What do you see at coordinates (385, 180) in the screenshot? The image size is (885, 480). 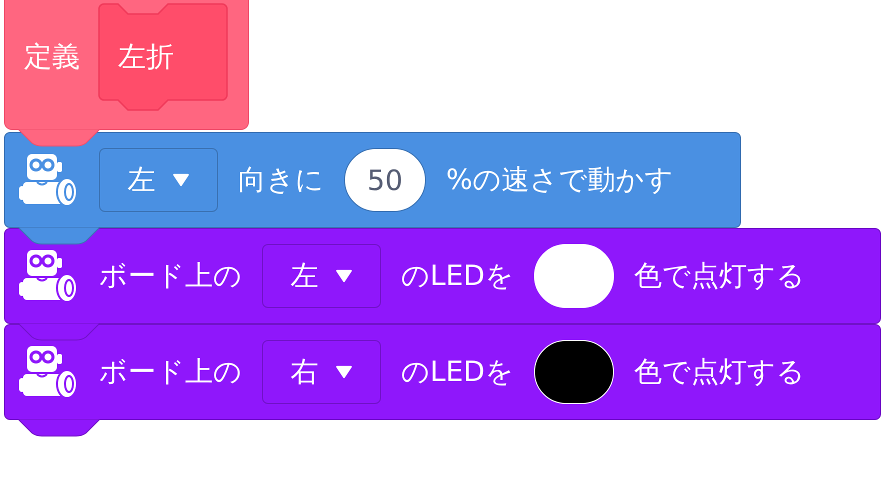 I see `number-input: 50` at bounding box center [385, 180].